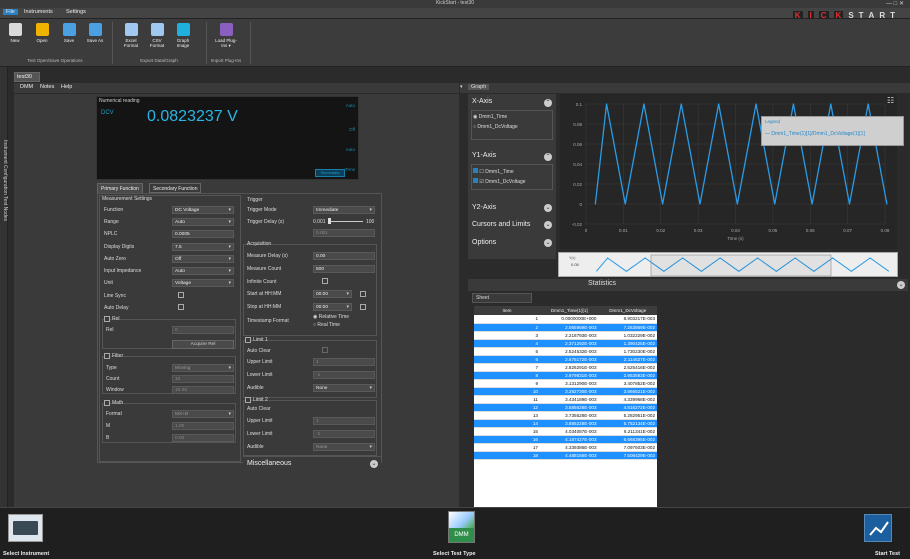  I want to click on overview-chart, so click(729, 265).